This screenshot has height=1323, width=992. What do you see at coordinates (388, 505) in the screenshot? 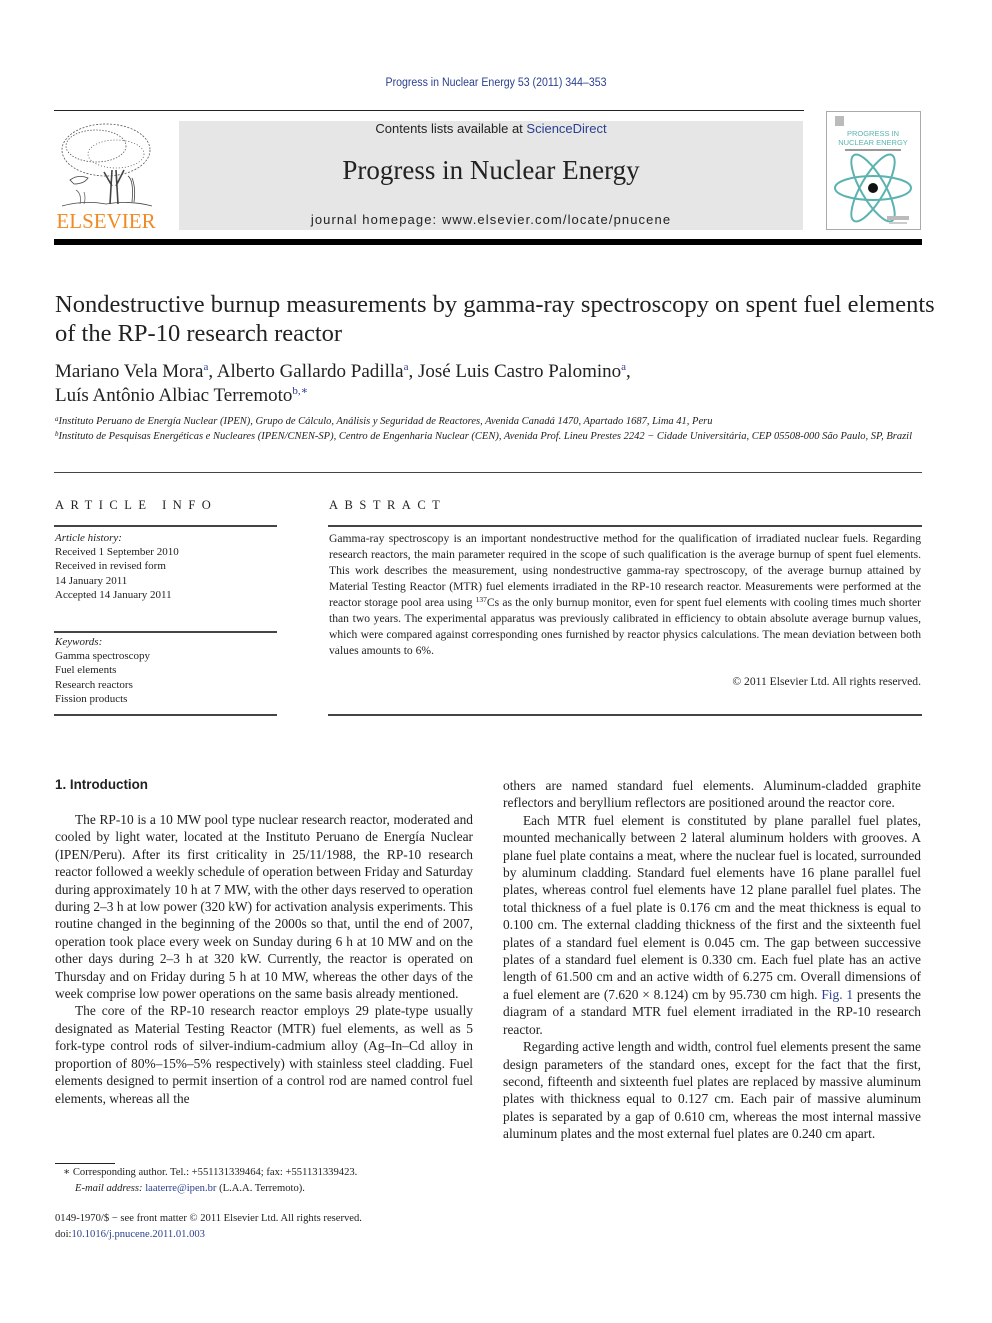
I see `abstract-heading: ABSTRACT` at bounding box center [388, 505].